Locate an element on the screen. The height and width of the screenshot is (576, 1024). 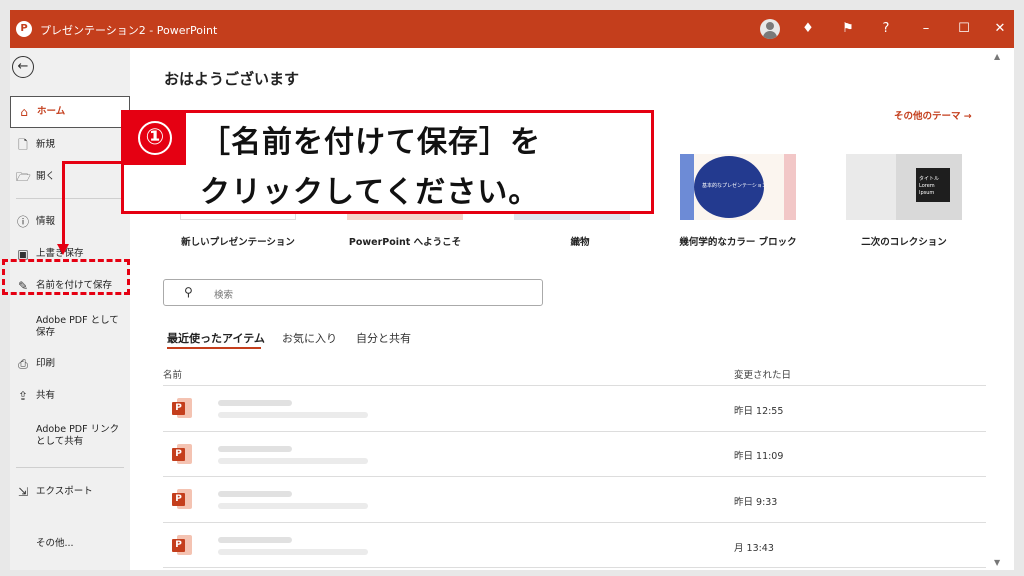
sidebar-item-save-adobe-pdf: Adobe PDF として保存 is located at coordinates (70, 327).